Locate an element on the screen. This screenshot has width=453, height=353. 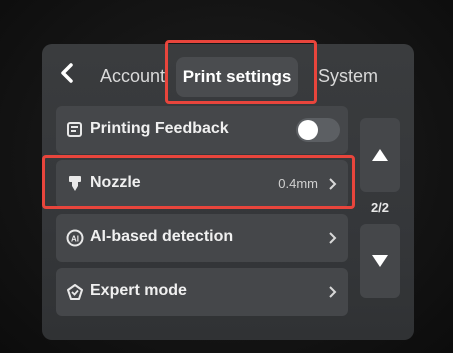
page-down-button is located at coordinates (380, 261).